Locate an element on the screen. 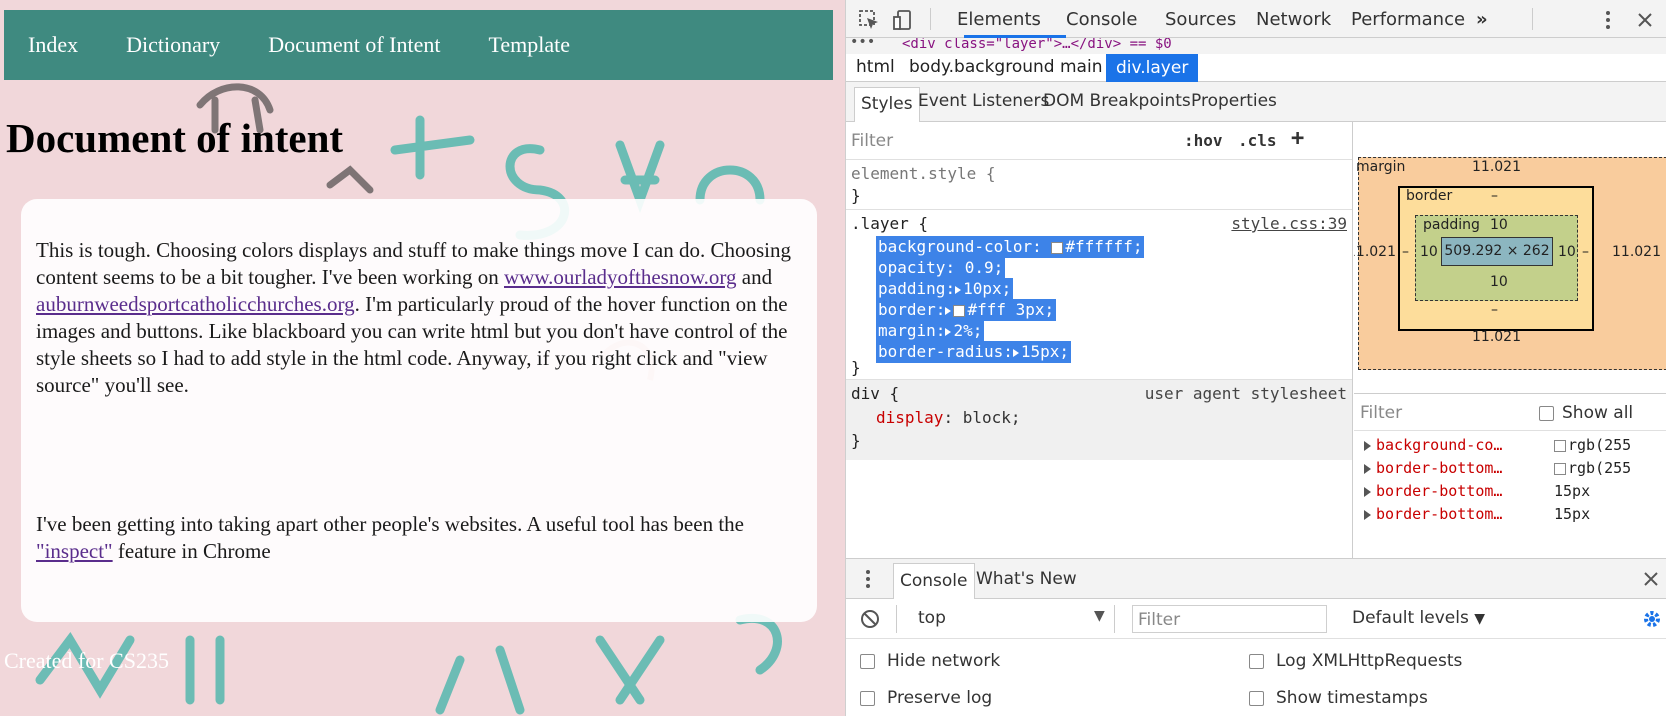 The width and height of the screenshot is (1666, 716). margin-top-value: 11.021 is located at coordinates (1496, 167).